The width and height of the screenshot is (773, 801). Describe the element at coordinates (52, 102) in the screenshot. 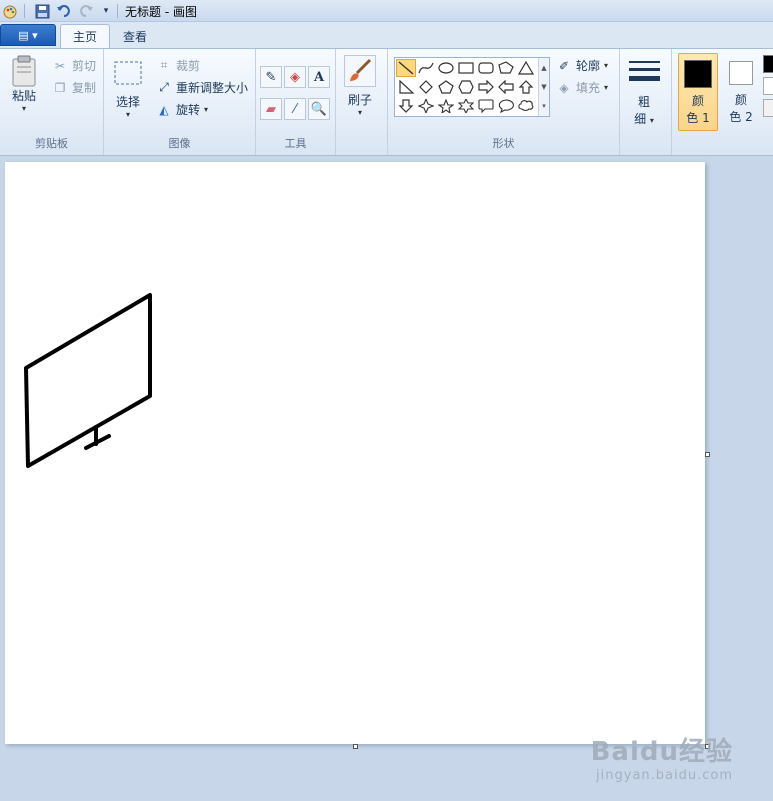

I see `clipboard-group: 粘贴 ▾ ✂ 剪切 ❐ 复制 剪贴板` at that location.